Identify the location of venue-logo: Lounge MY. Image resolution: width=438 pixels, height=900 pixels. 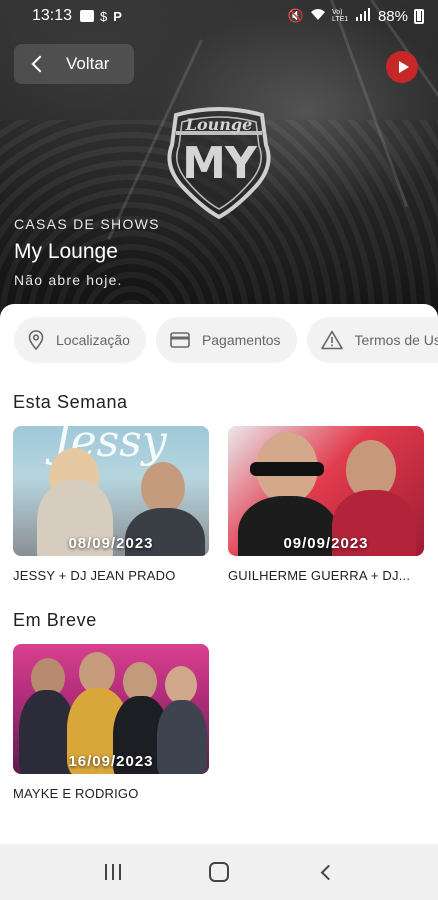
(219, 162).